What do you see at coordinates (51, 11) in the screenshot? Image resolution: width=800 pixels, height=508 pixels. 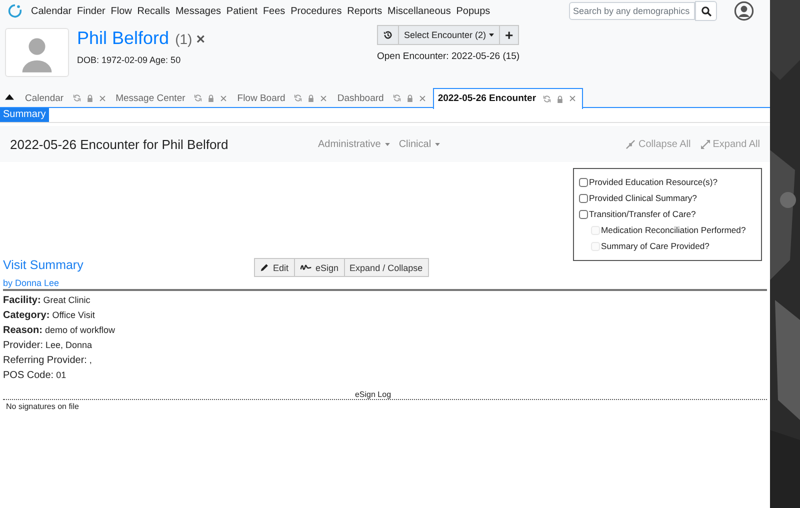 I see `menu-item: Calendar` at bounding box center [51, 11].